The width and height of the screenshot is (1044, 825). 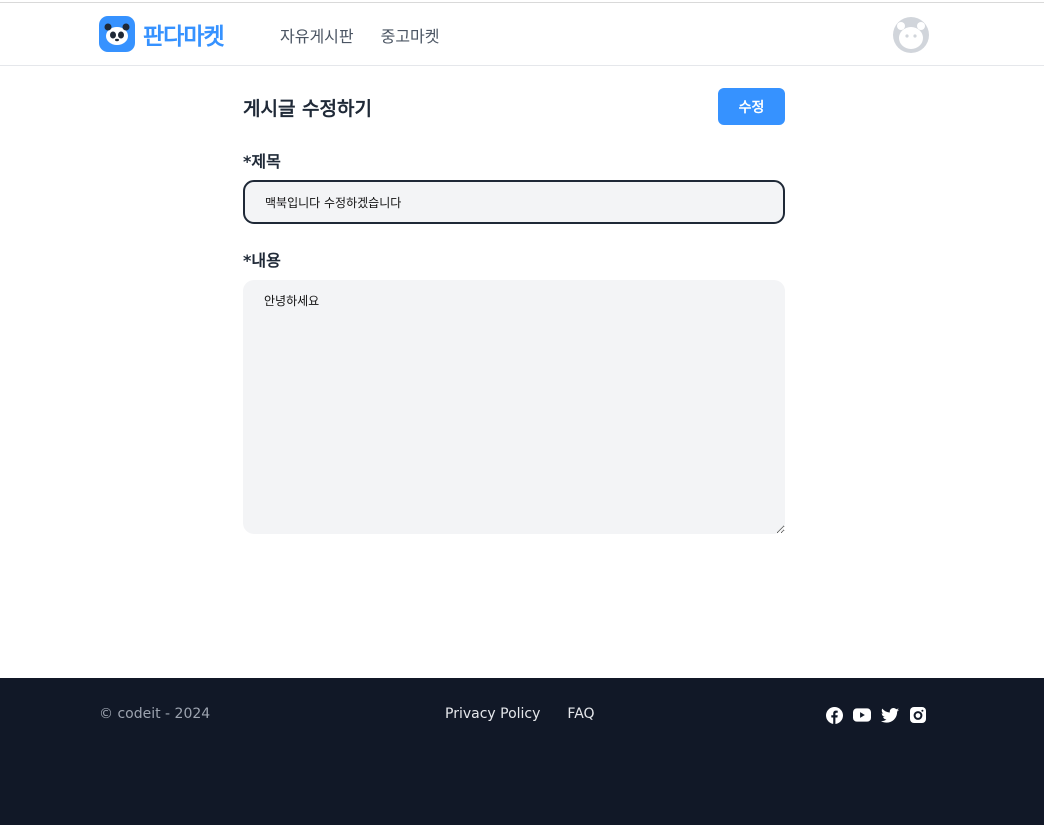 What do you see at coordinates (911, 35) in the screenshot?
I see `user-avatar-icon` at bounding box center [911, 35].